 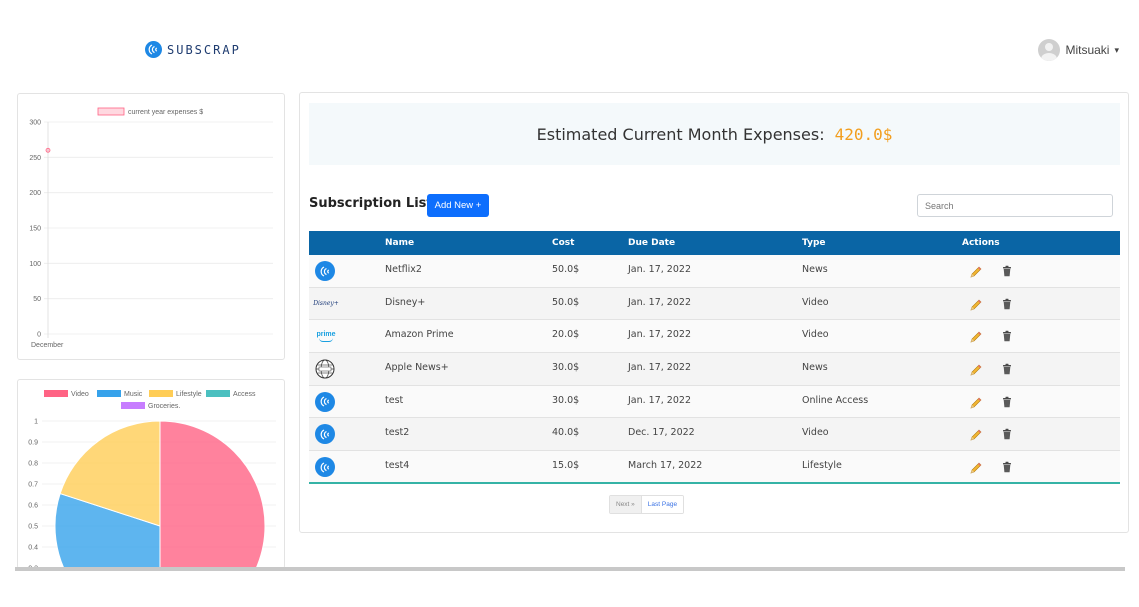 I want to click on horizontal-scrollbar, so click(x=570, y=569).